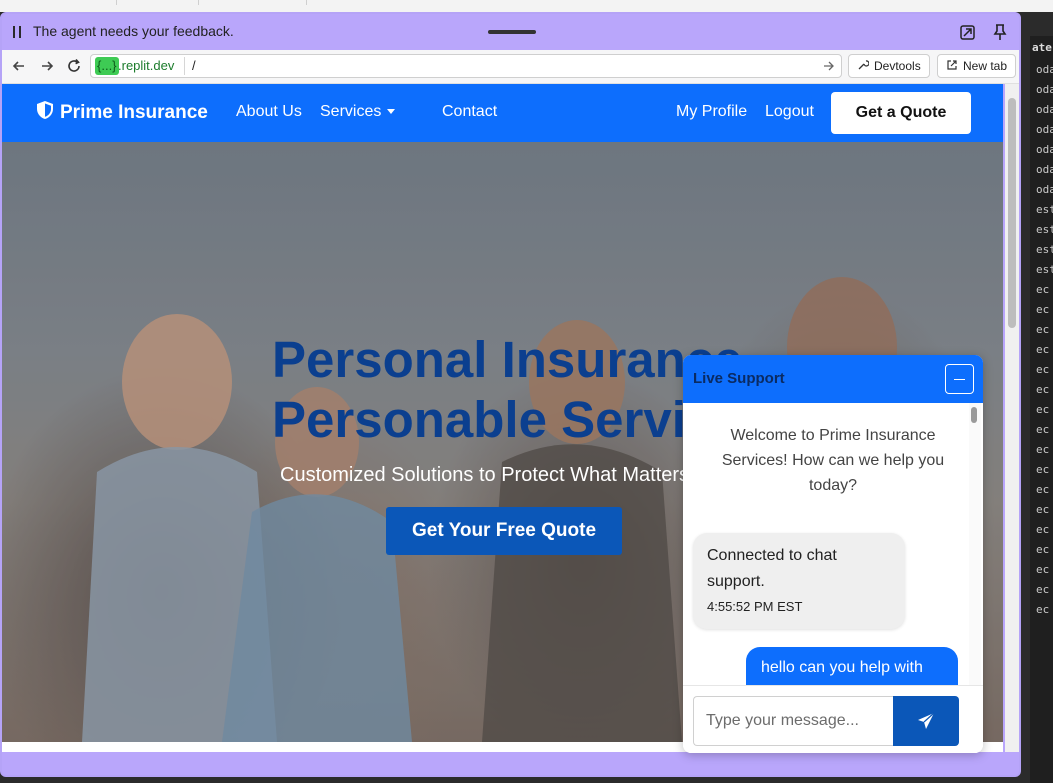 Image resolution: width=1053 pixels, height=783 pixels. I want to click on minimize-button, so click(959, 379).